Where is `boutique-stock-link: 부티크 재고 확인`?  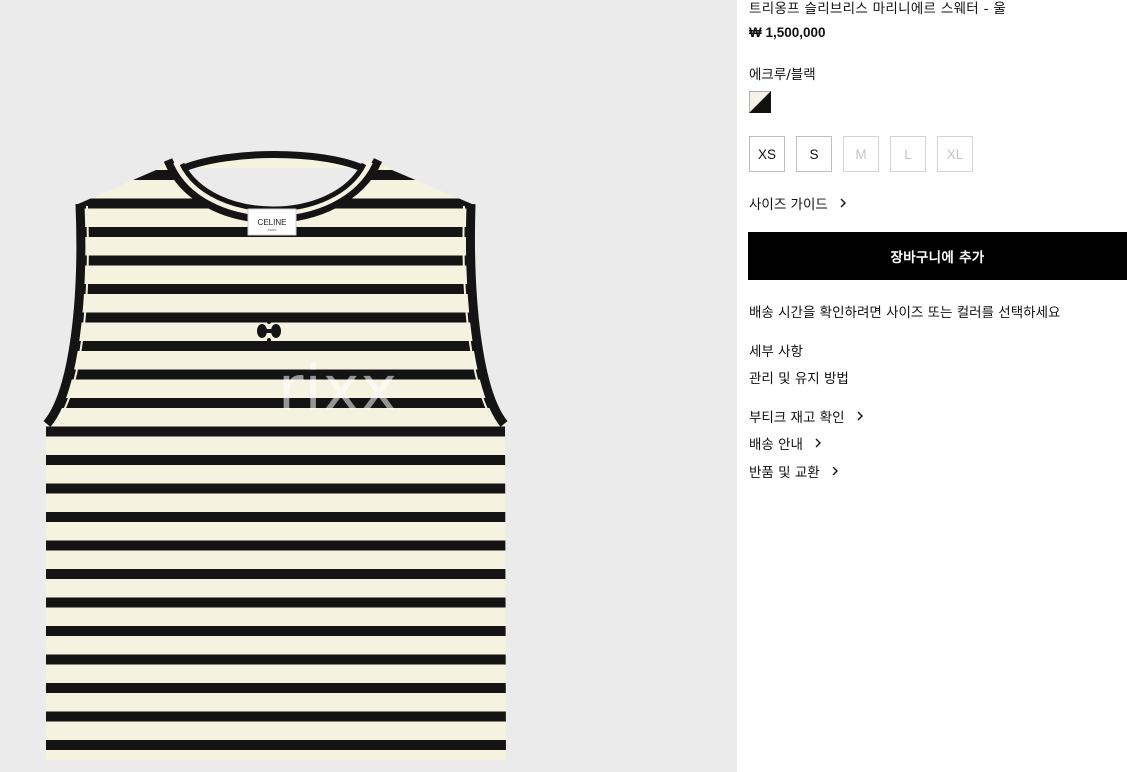 boutique-stock-link: 부티크 재고 확인 is located at coordinates (807, 416).